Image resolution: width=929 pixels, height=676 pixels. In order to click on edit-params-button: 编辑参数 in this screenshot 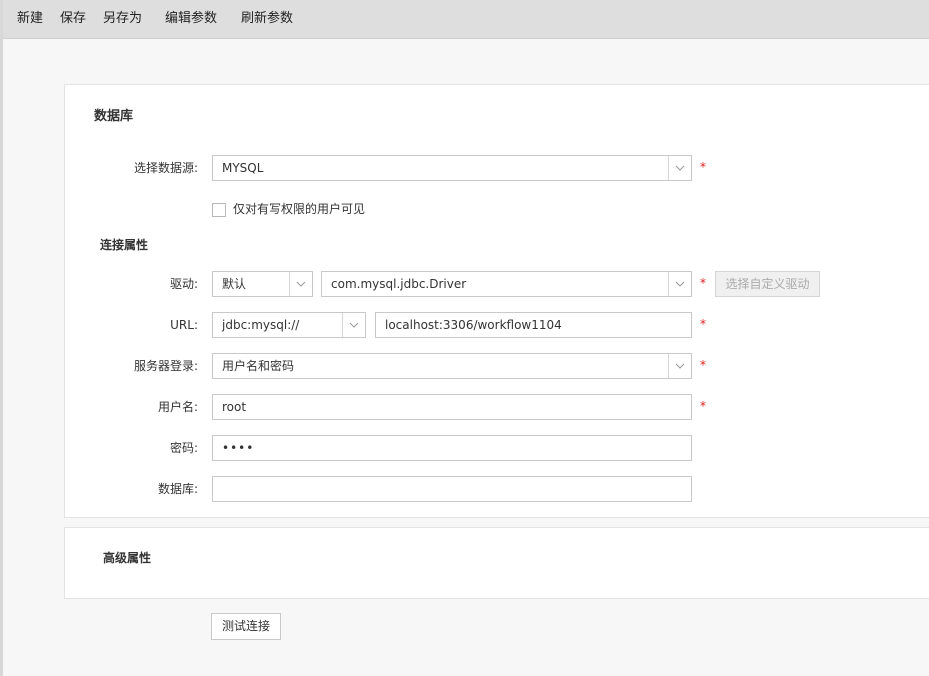, I will do `click(191, 19)`.